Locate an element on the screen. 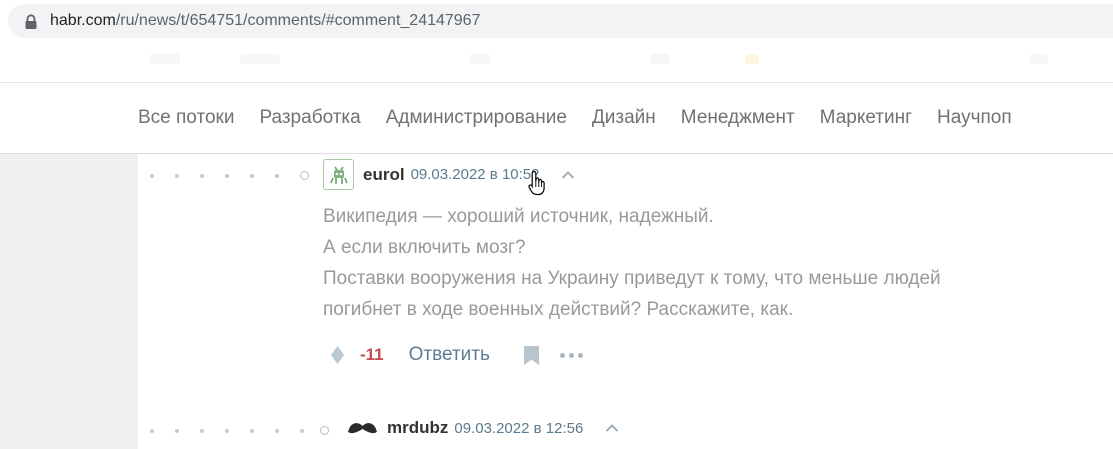  hand-cursor-icon is located at coordinates (536, 183).